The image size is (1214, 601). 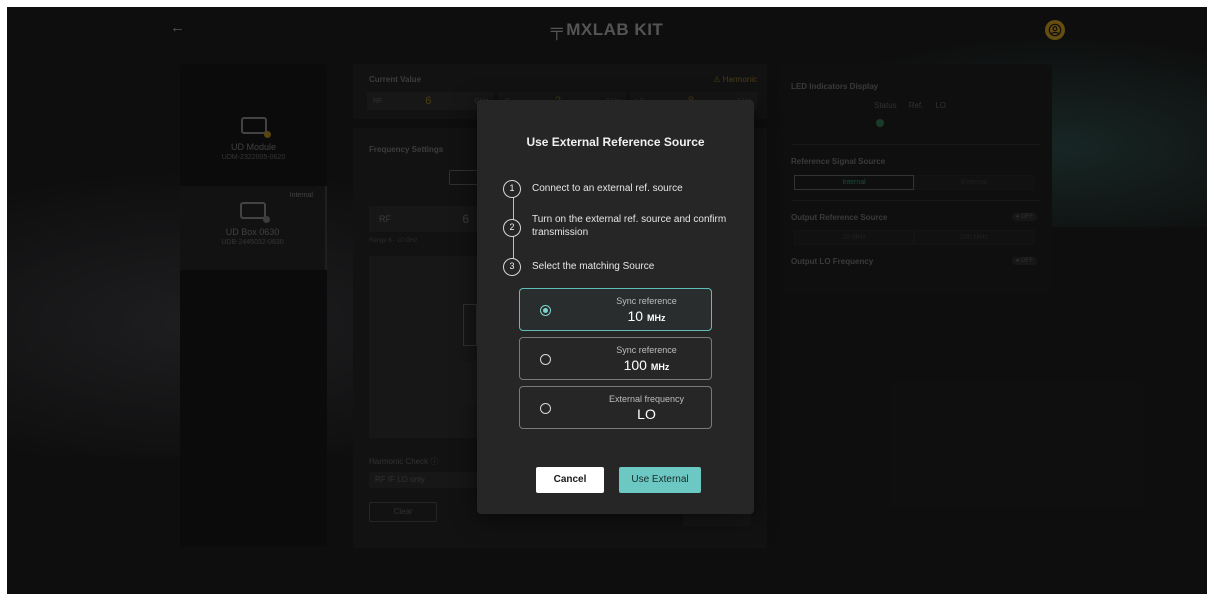 I want to click on step-number: 3, so click(x=512, y=267).